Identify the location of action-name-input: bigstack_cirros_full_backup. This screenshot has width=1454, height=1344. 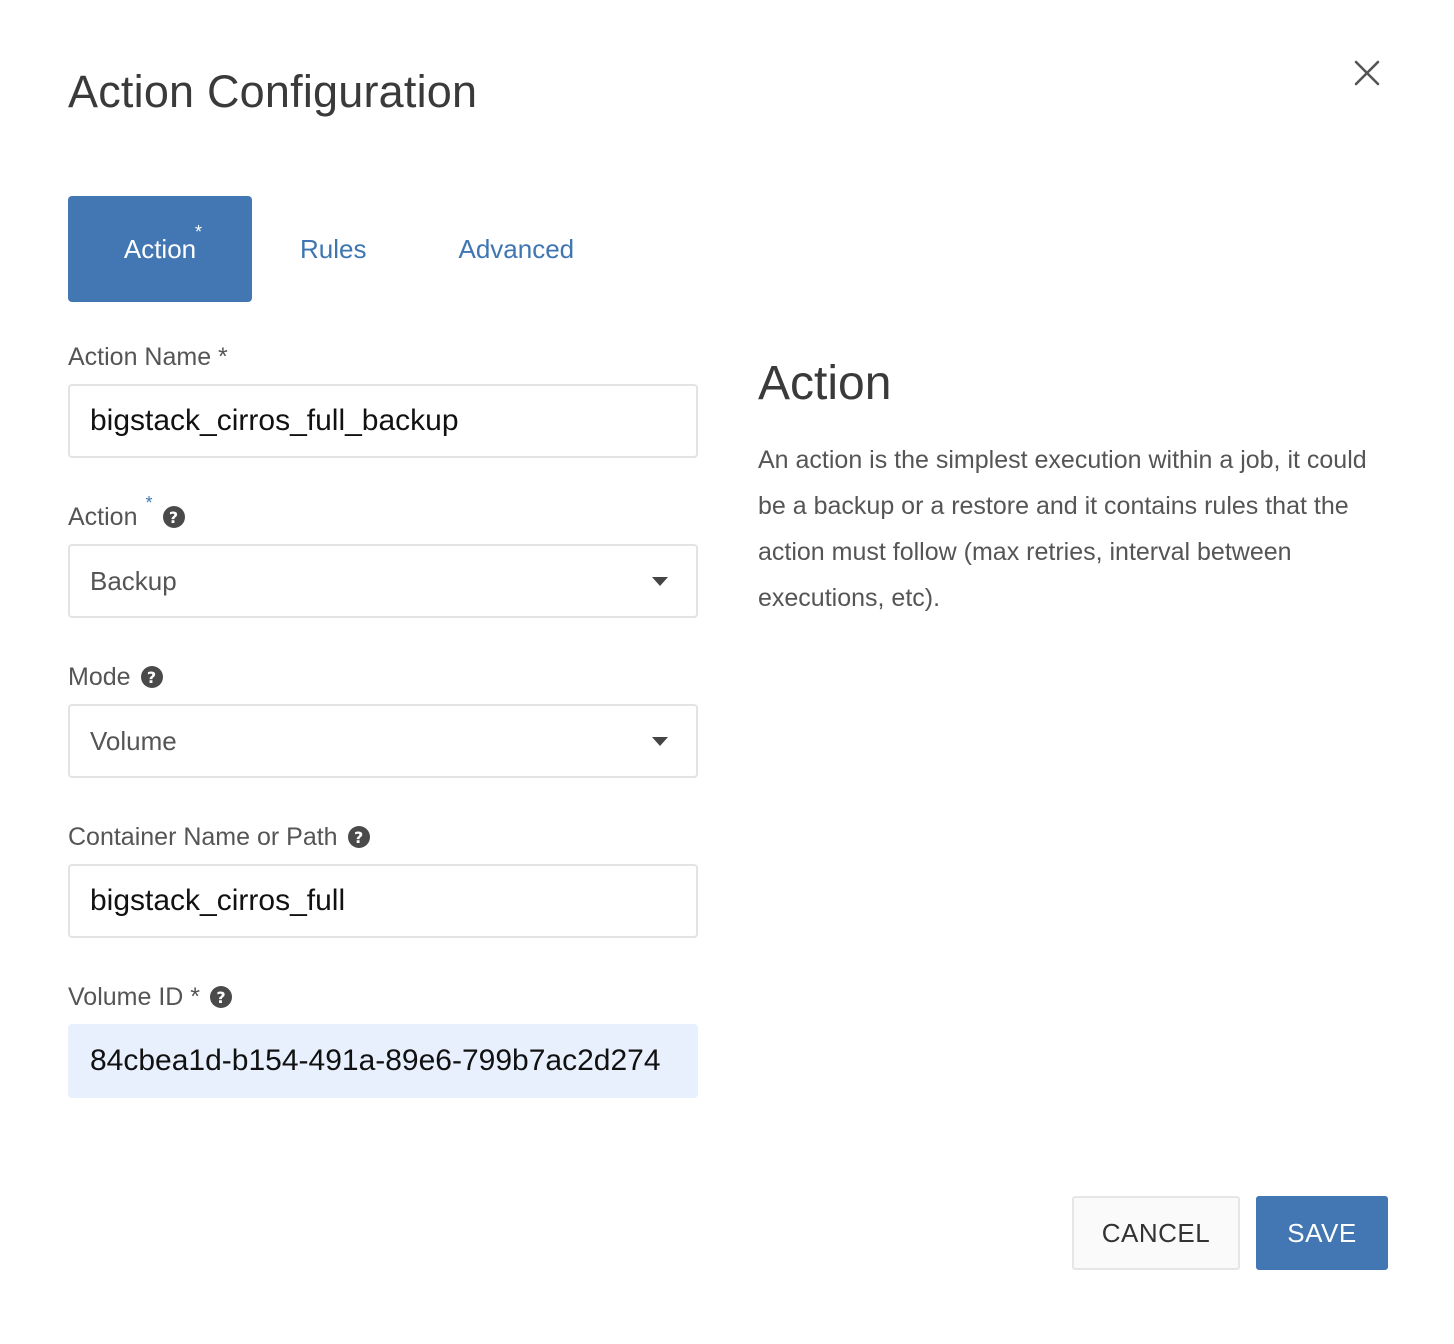
(383, 421).